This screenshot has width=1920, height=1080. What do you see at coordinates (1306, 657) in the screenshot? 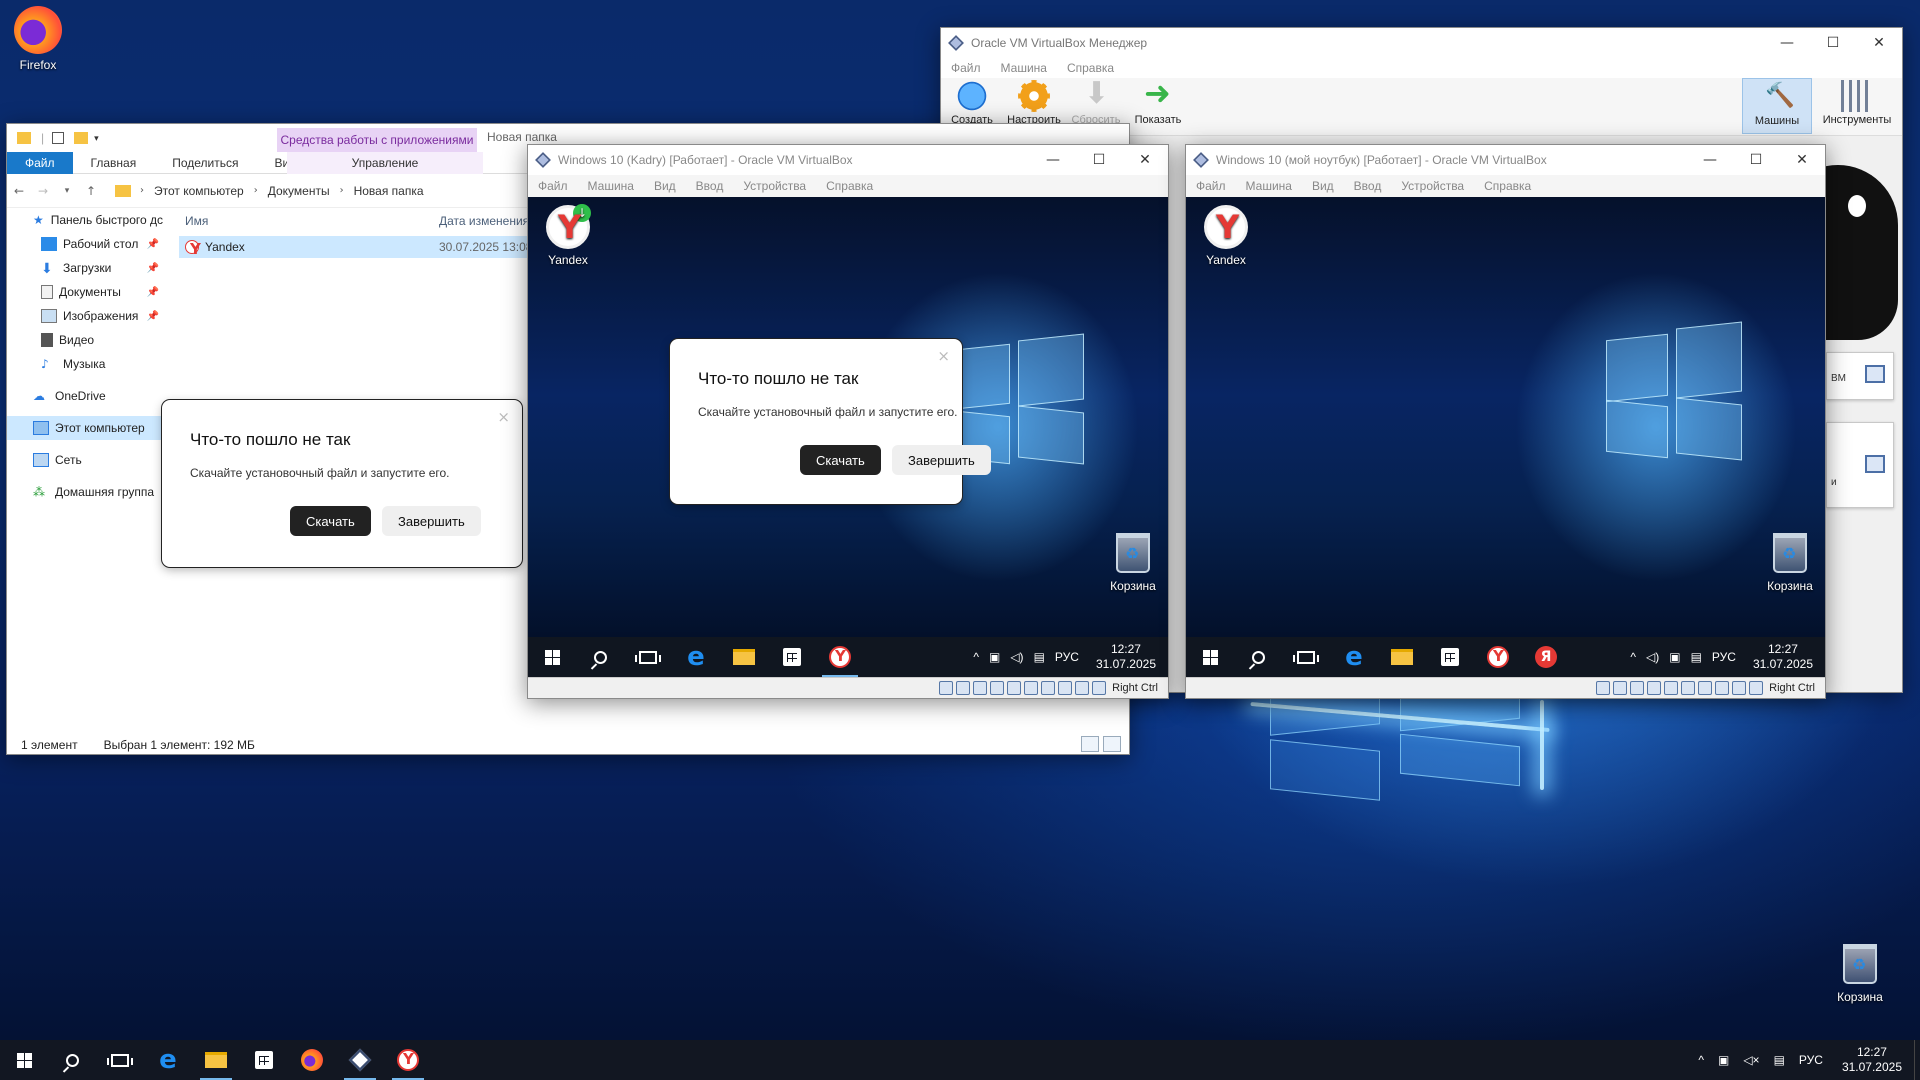
I see `task-view-button` at bounding box center [1306, 657].